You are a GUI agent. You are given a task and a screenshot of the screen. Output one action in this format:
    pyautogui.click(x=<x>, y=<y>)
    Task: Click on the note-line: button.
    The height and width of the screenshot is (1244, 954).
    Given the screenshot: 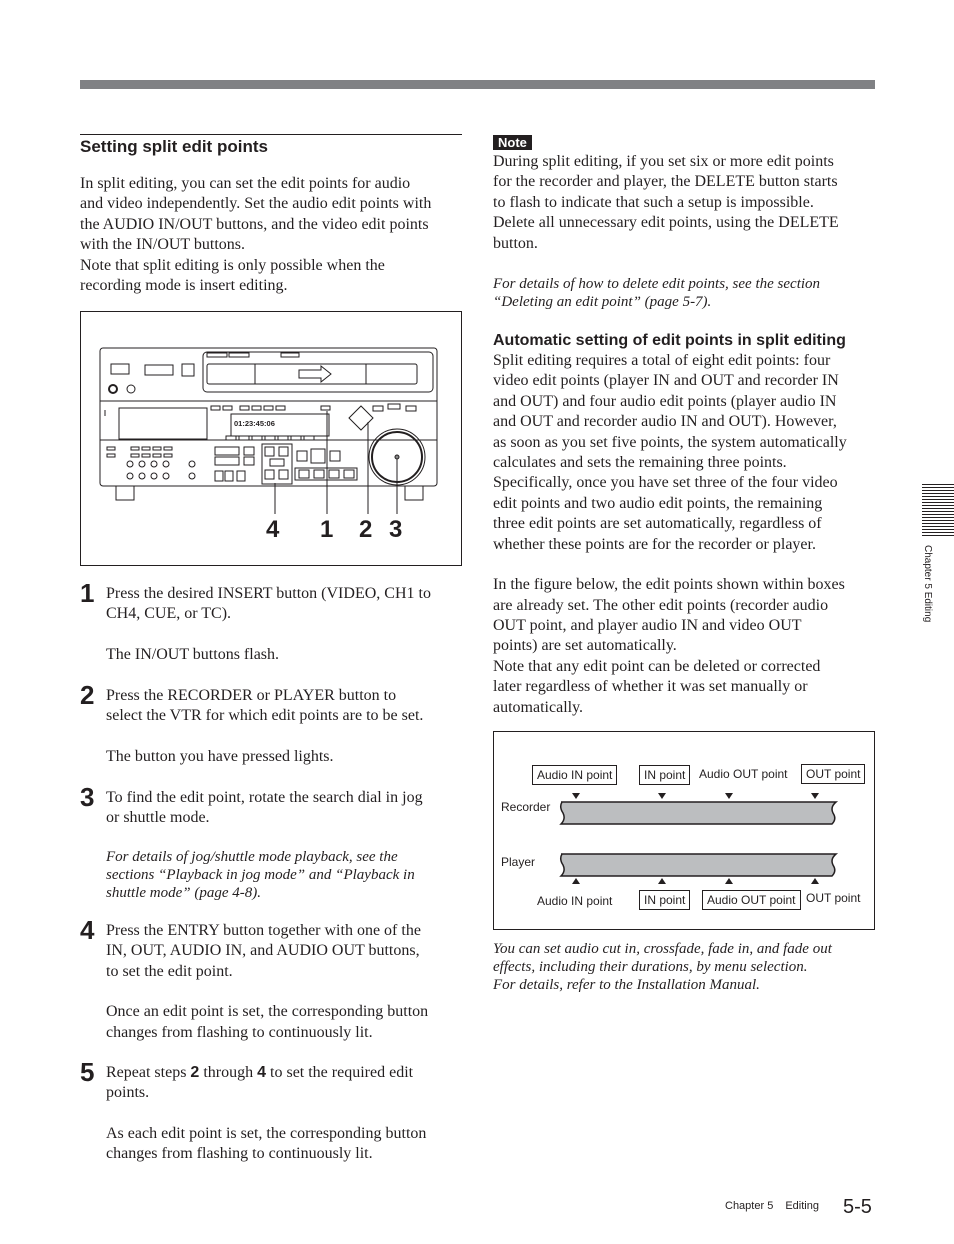 What is the action you would take?
    pyautogui.click(x=515, y=243)
    